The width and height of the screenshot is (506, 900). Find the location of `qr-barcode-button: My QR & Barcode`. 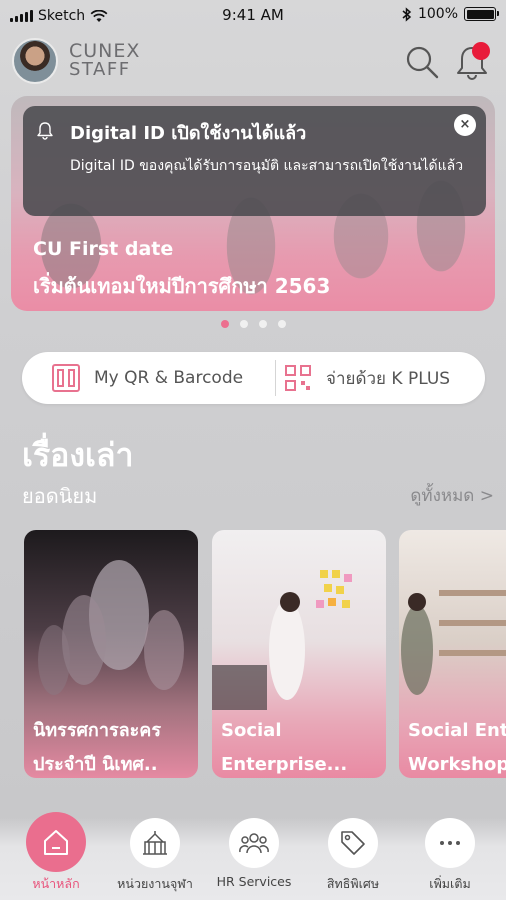

qr-barcode-button: My QR & Barcode is located at coordinates (147, 378).